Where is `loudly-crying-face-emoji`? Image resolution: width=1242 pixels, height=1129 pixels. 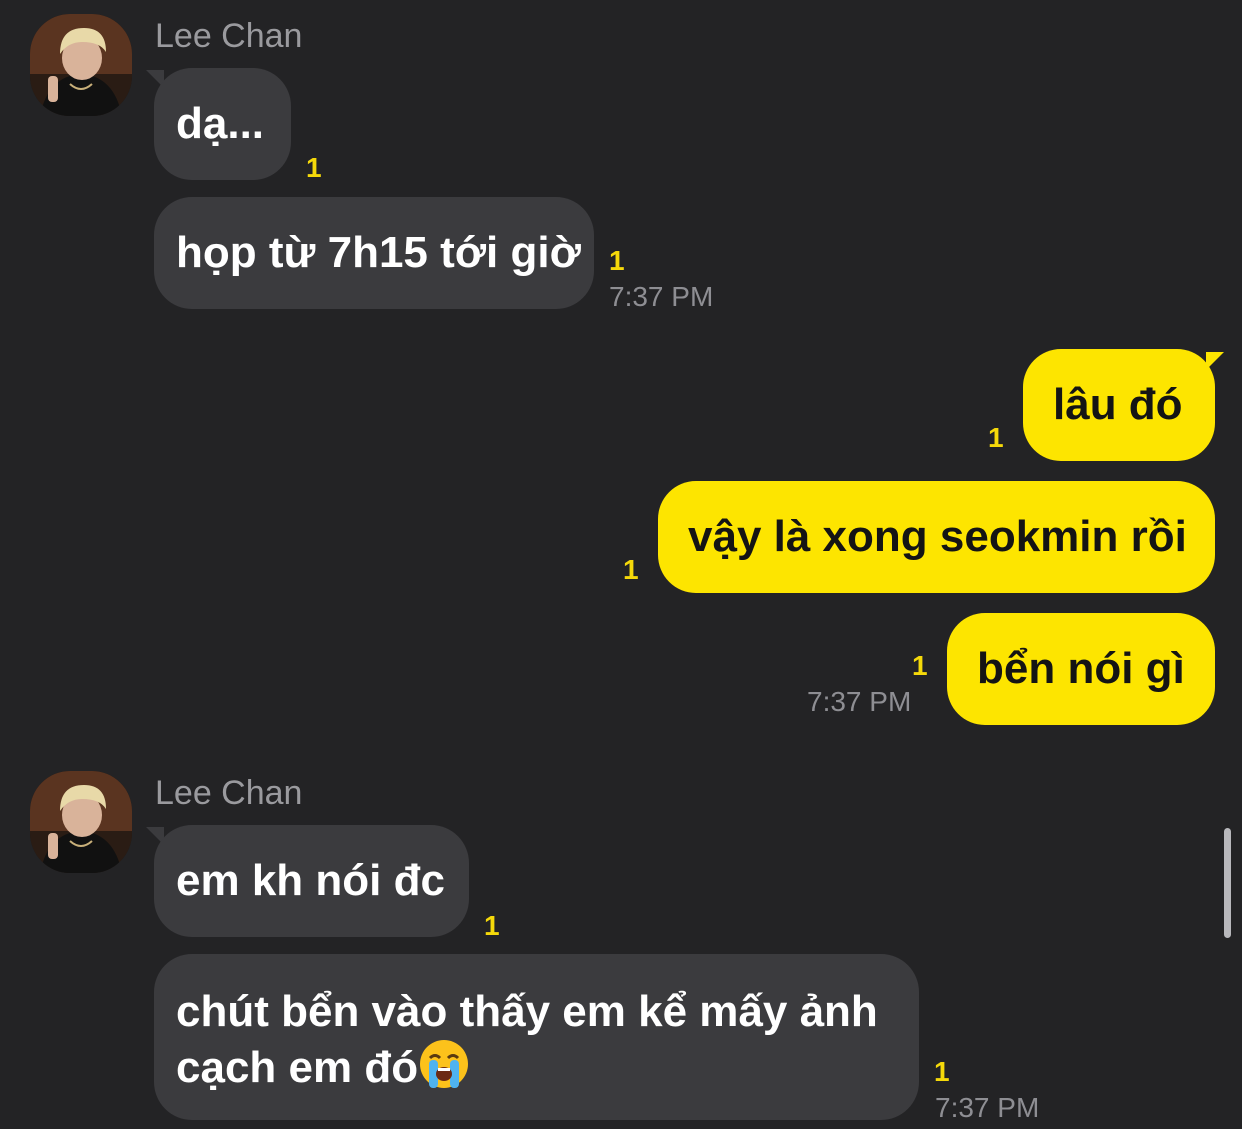 loudly-crying-face-emoji is located at coordinates (444, 1064).